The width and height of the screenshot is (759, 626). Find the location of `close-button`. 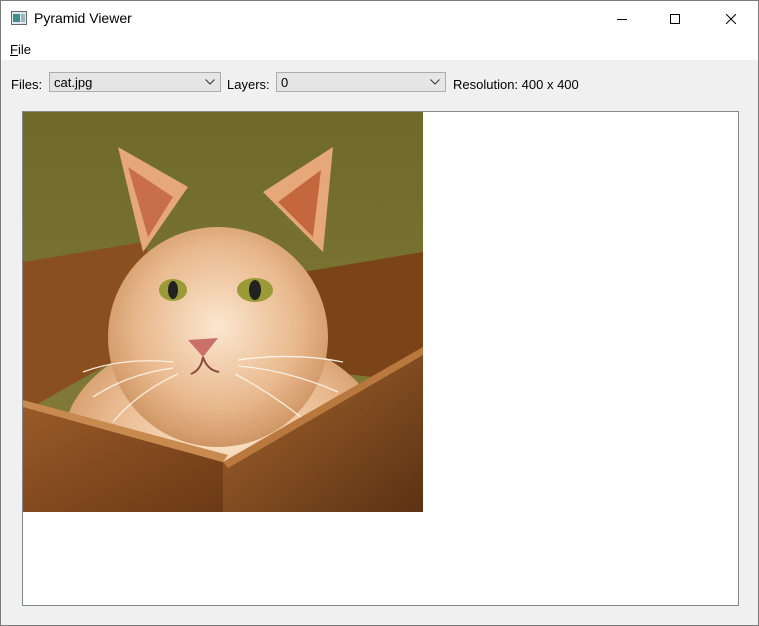

close-button is located at coordinates (731, 18).